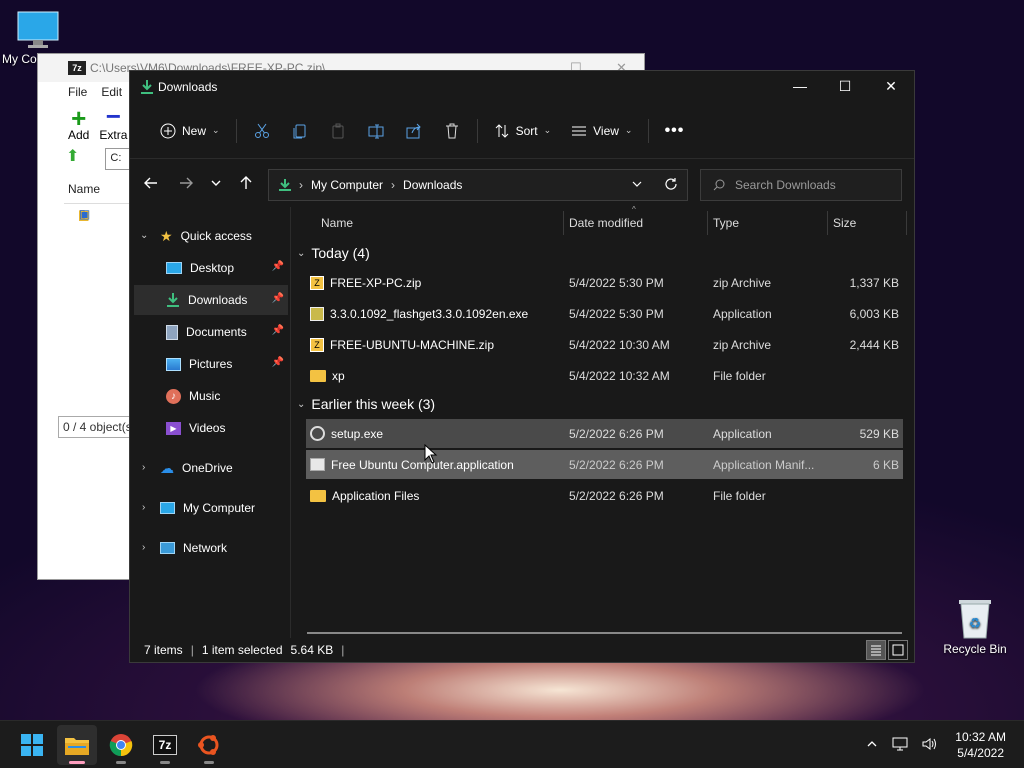 The width and height of the screenshot is (1024, 768). What do you see at coordinates (163, 650) in the screenshot?
I see `status-item-count: 7 items` at bounding box center [163, 650].